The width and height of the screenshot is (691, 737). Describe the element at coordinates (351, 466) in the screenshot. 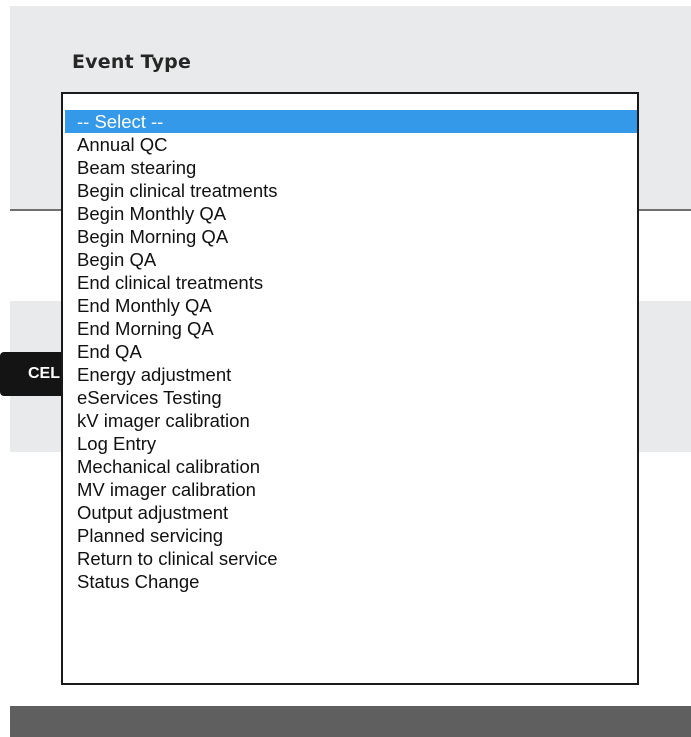

I see `dropdown-option: Mechanical calibration` at that location.